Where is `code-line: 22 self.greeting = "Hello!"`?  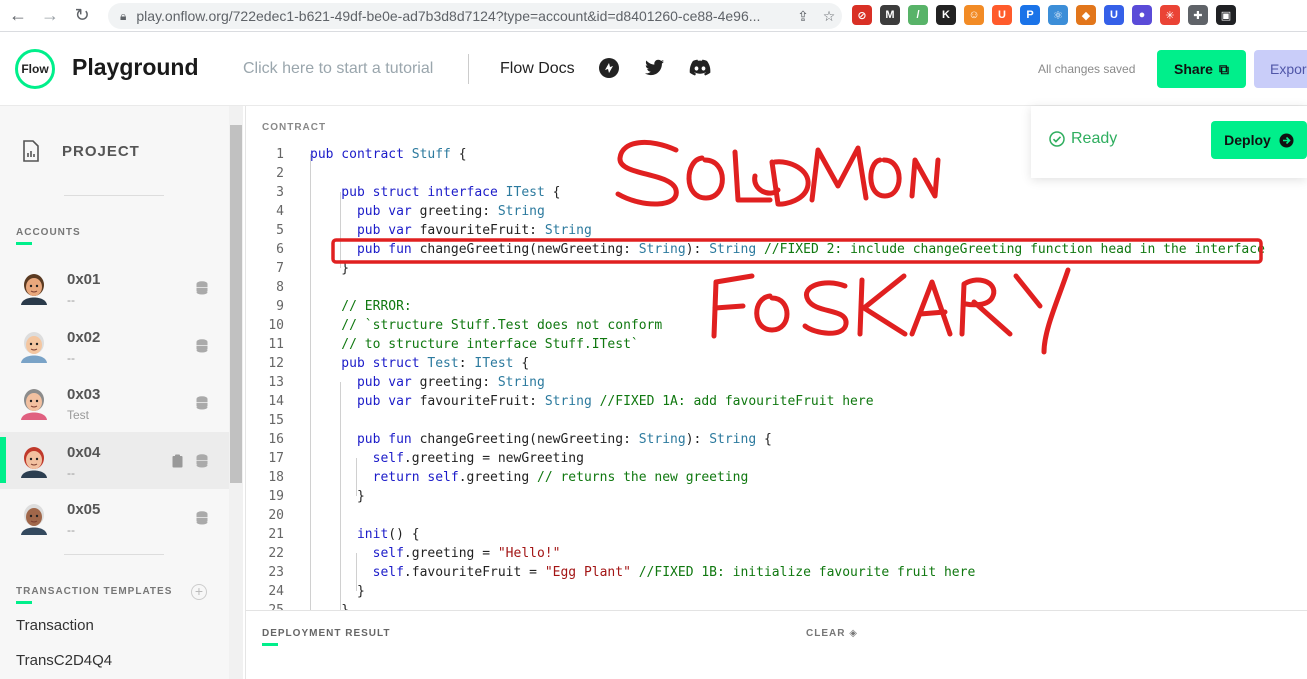
code-line: 22 self.greeting = "Hello!" is located at coordinates (776, 553).